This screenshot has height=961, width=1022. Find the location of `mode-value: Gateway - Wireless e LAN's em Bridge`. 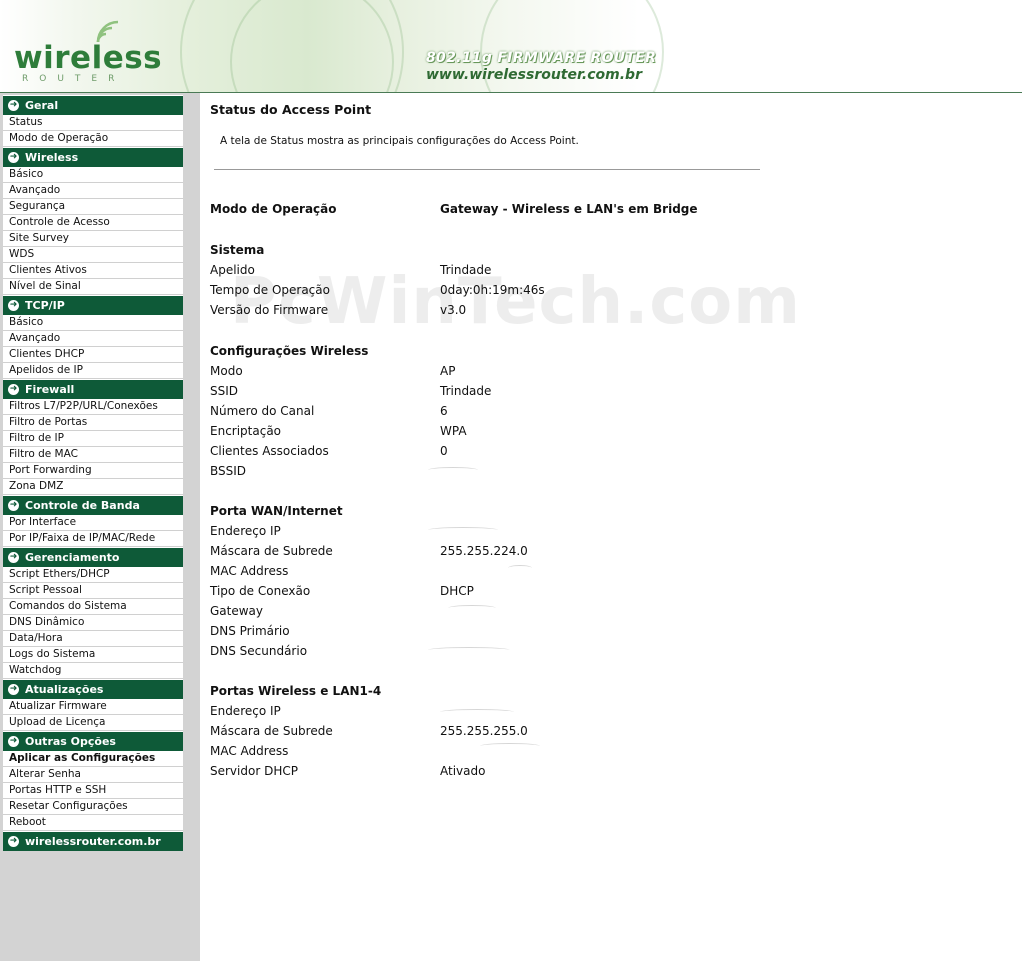

mode-value: Gateway - Wireless e LAN's em Bridge is located at coordinates (569, 209).